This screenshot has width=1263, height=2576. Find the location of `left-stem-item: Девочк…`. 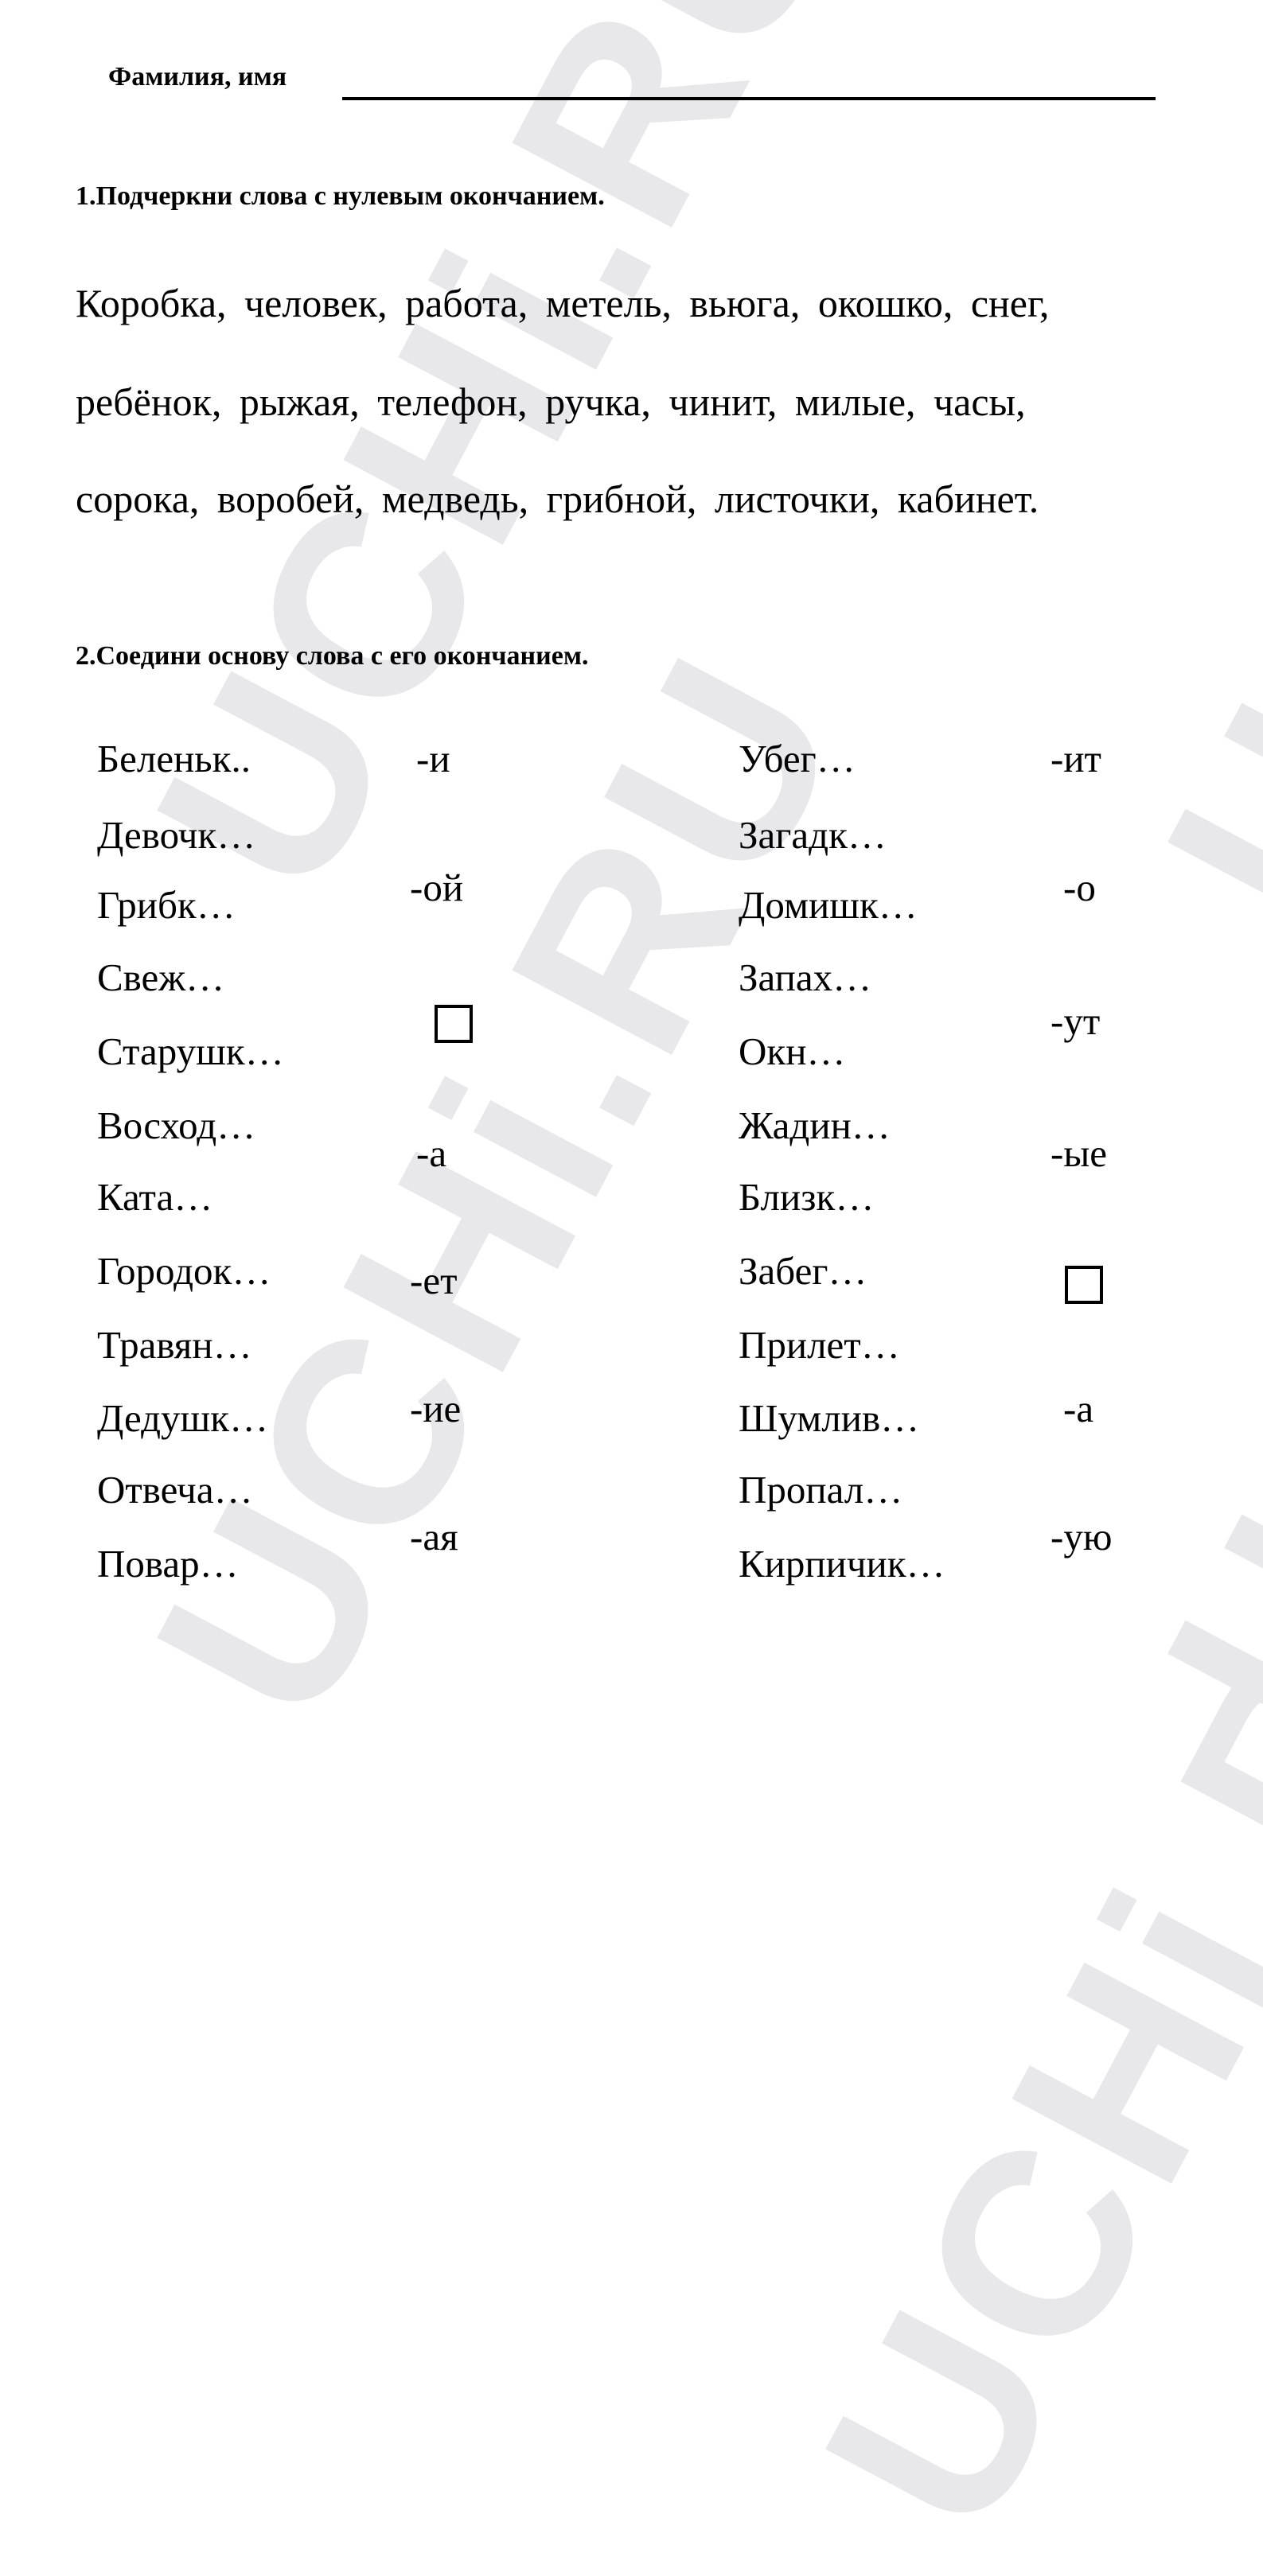

left-stem-item: Девочк… is located at coordinates (176, 835).